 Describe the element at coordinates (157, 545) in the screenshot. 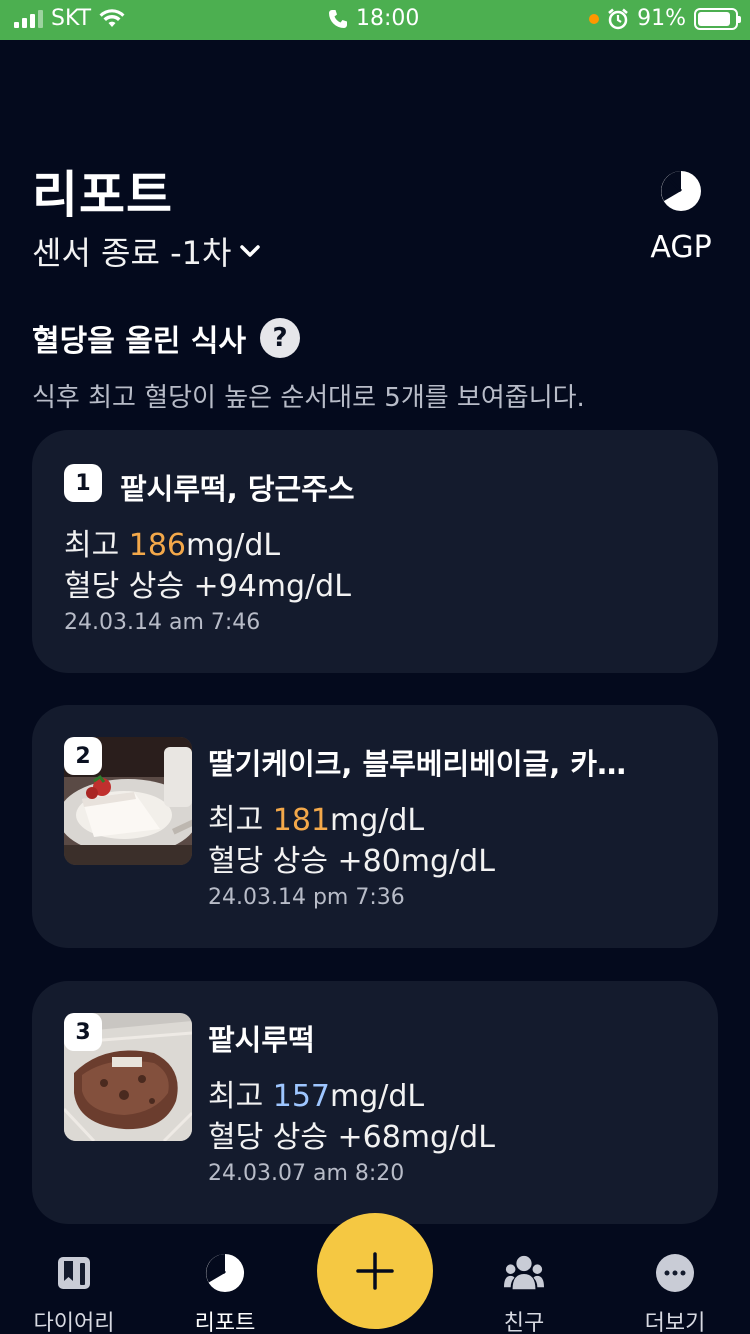

I see `peak-value: 186` at that location.